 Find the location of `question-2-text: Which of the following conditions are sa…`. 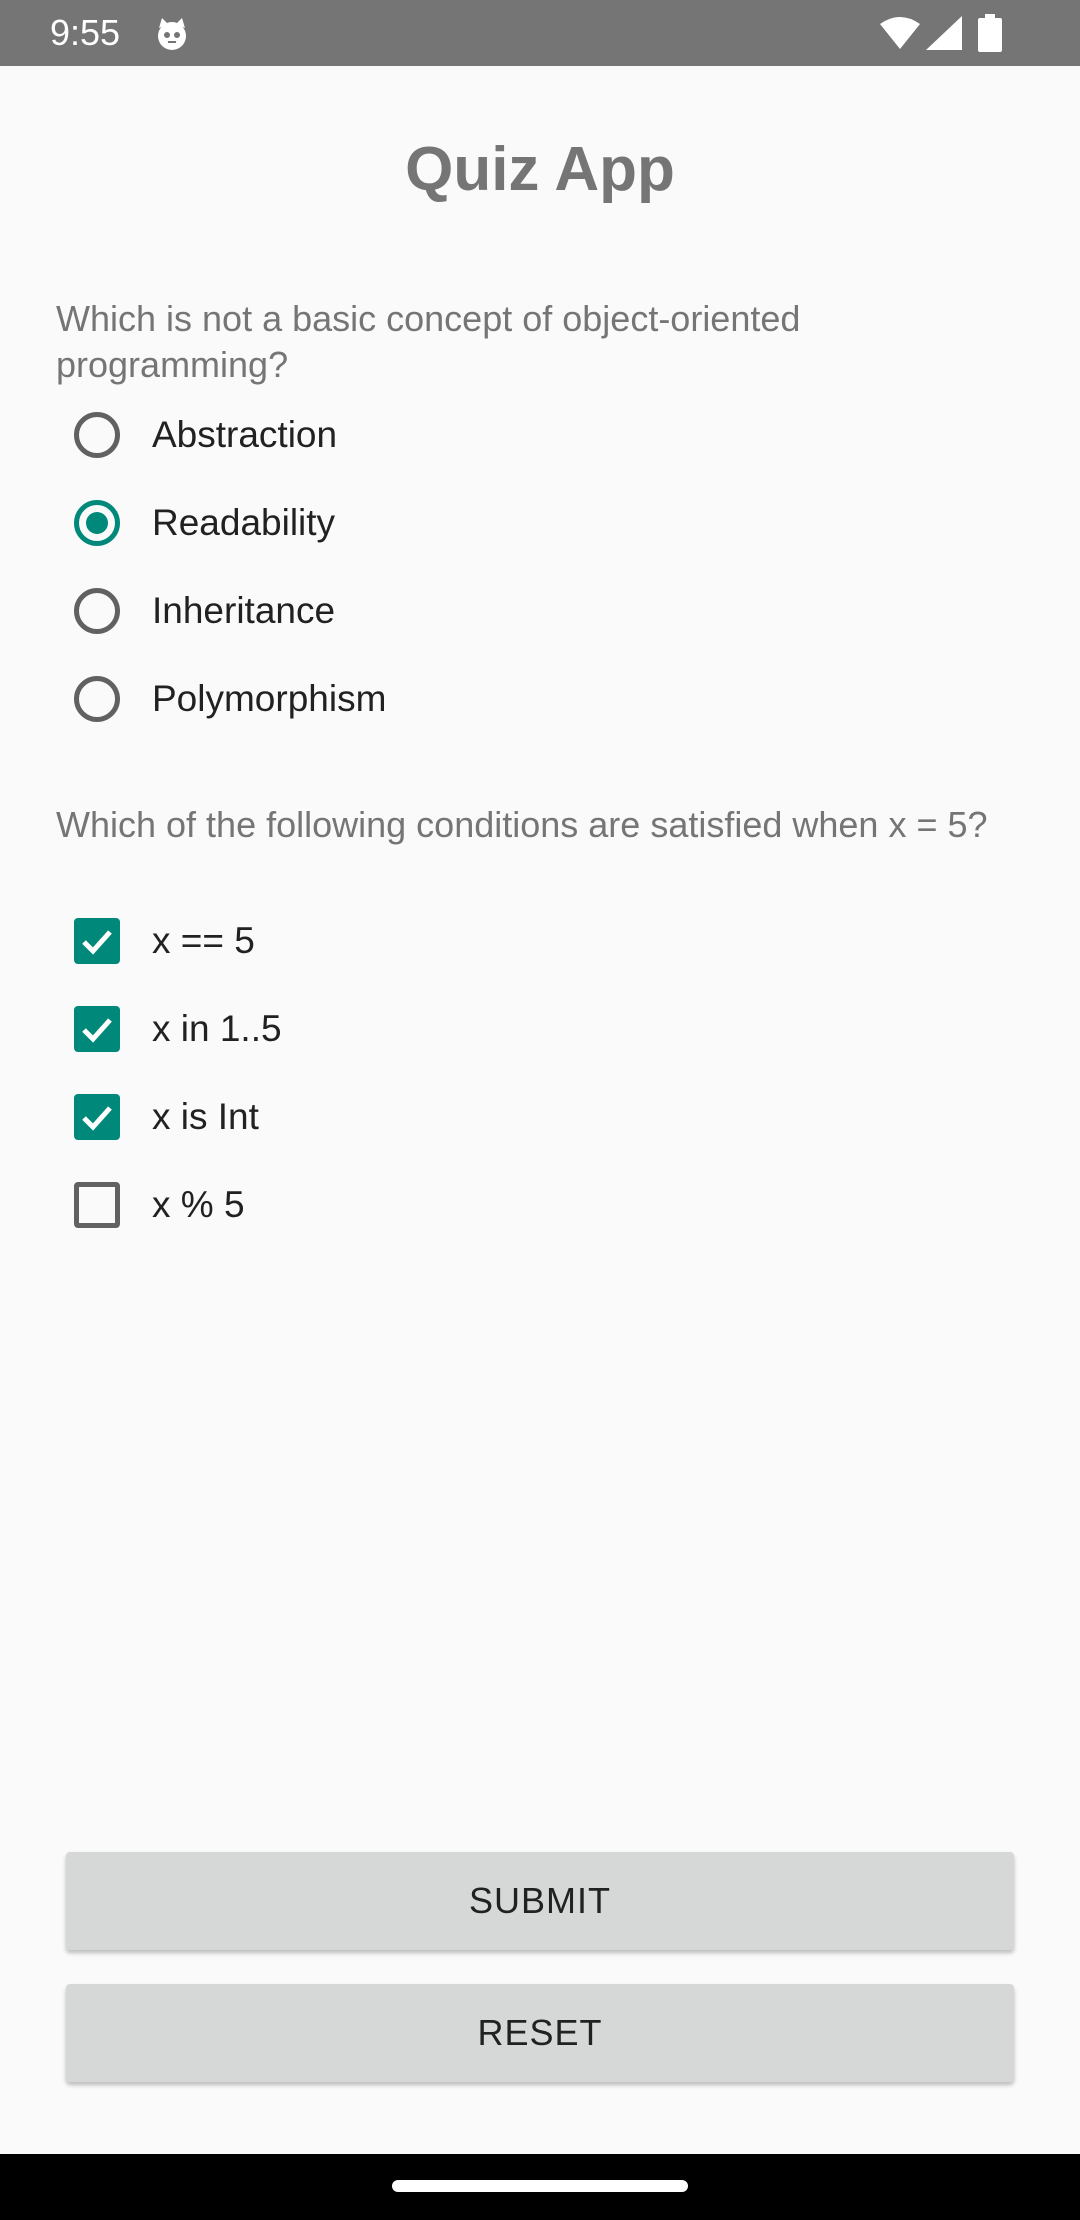

question-2-text: Which of the following conditions are sa… is located at coordinates (522, 824).